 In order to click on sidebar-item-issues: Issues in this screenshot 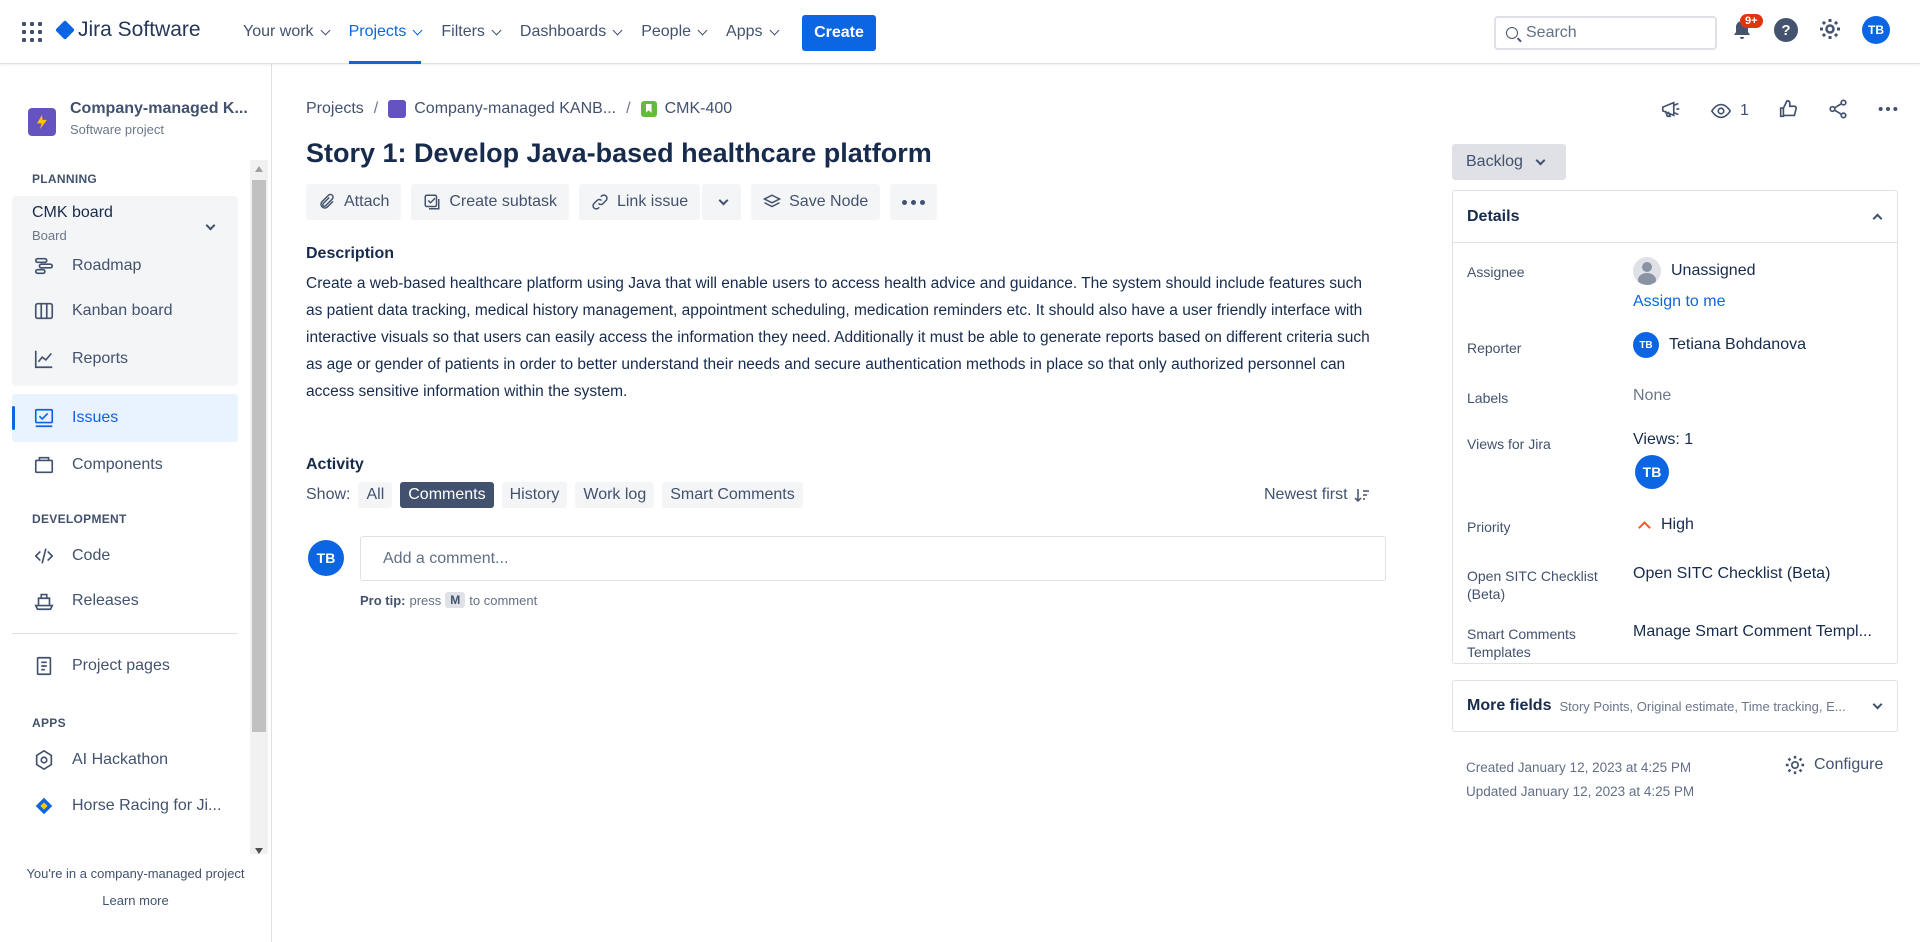, I will do `click(75, 418)`.